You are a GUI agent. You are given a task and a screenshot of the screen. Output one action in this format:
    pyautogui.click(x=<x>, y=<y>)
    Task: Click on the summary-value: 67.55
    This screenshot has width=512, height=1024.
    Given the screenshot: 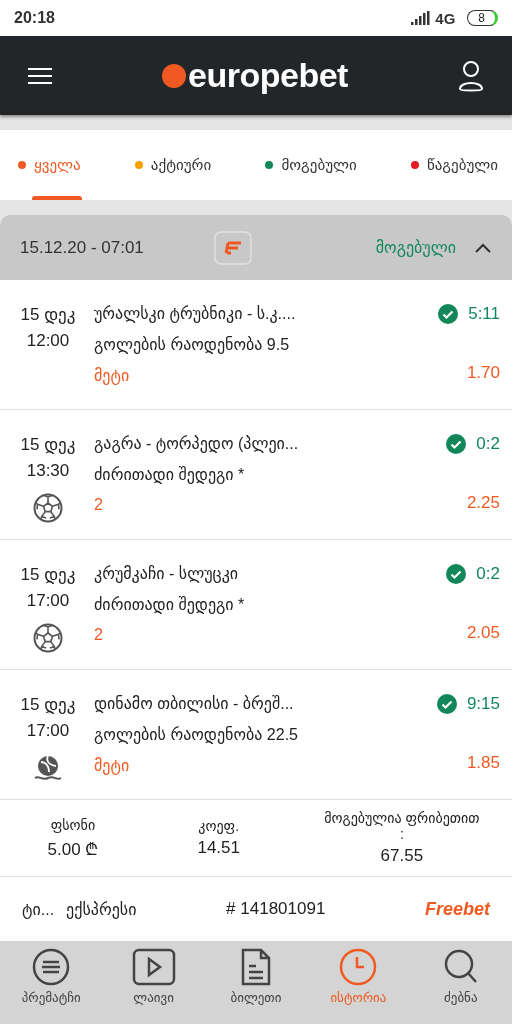 What is the action you would take?
    pyautogui.click(x=402, y=856)
    